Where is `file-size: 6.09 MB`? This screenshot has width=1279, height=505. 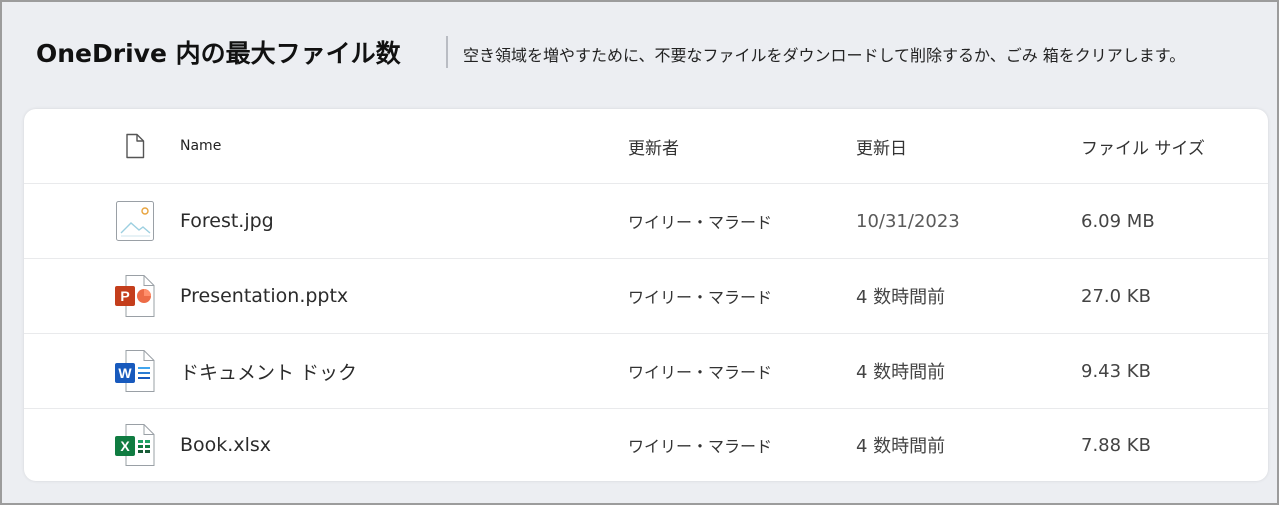 file-size: 6.09 MB is located at coordinates (1118, 221).